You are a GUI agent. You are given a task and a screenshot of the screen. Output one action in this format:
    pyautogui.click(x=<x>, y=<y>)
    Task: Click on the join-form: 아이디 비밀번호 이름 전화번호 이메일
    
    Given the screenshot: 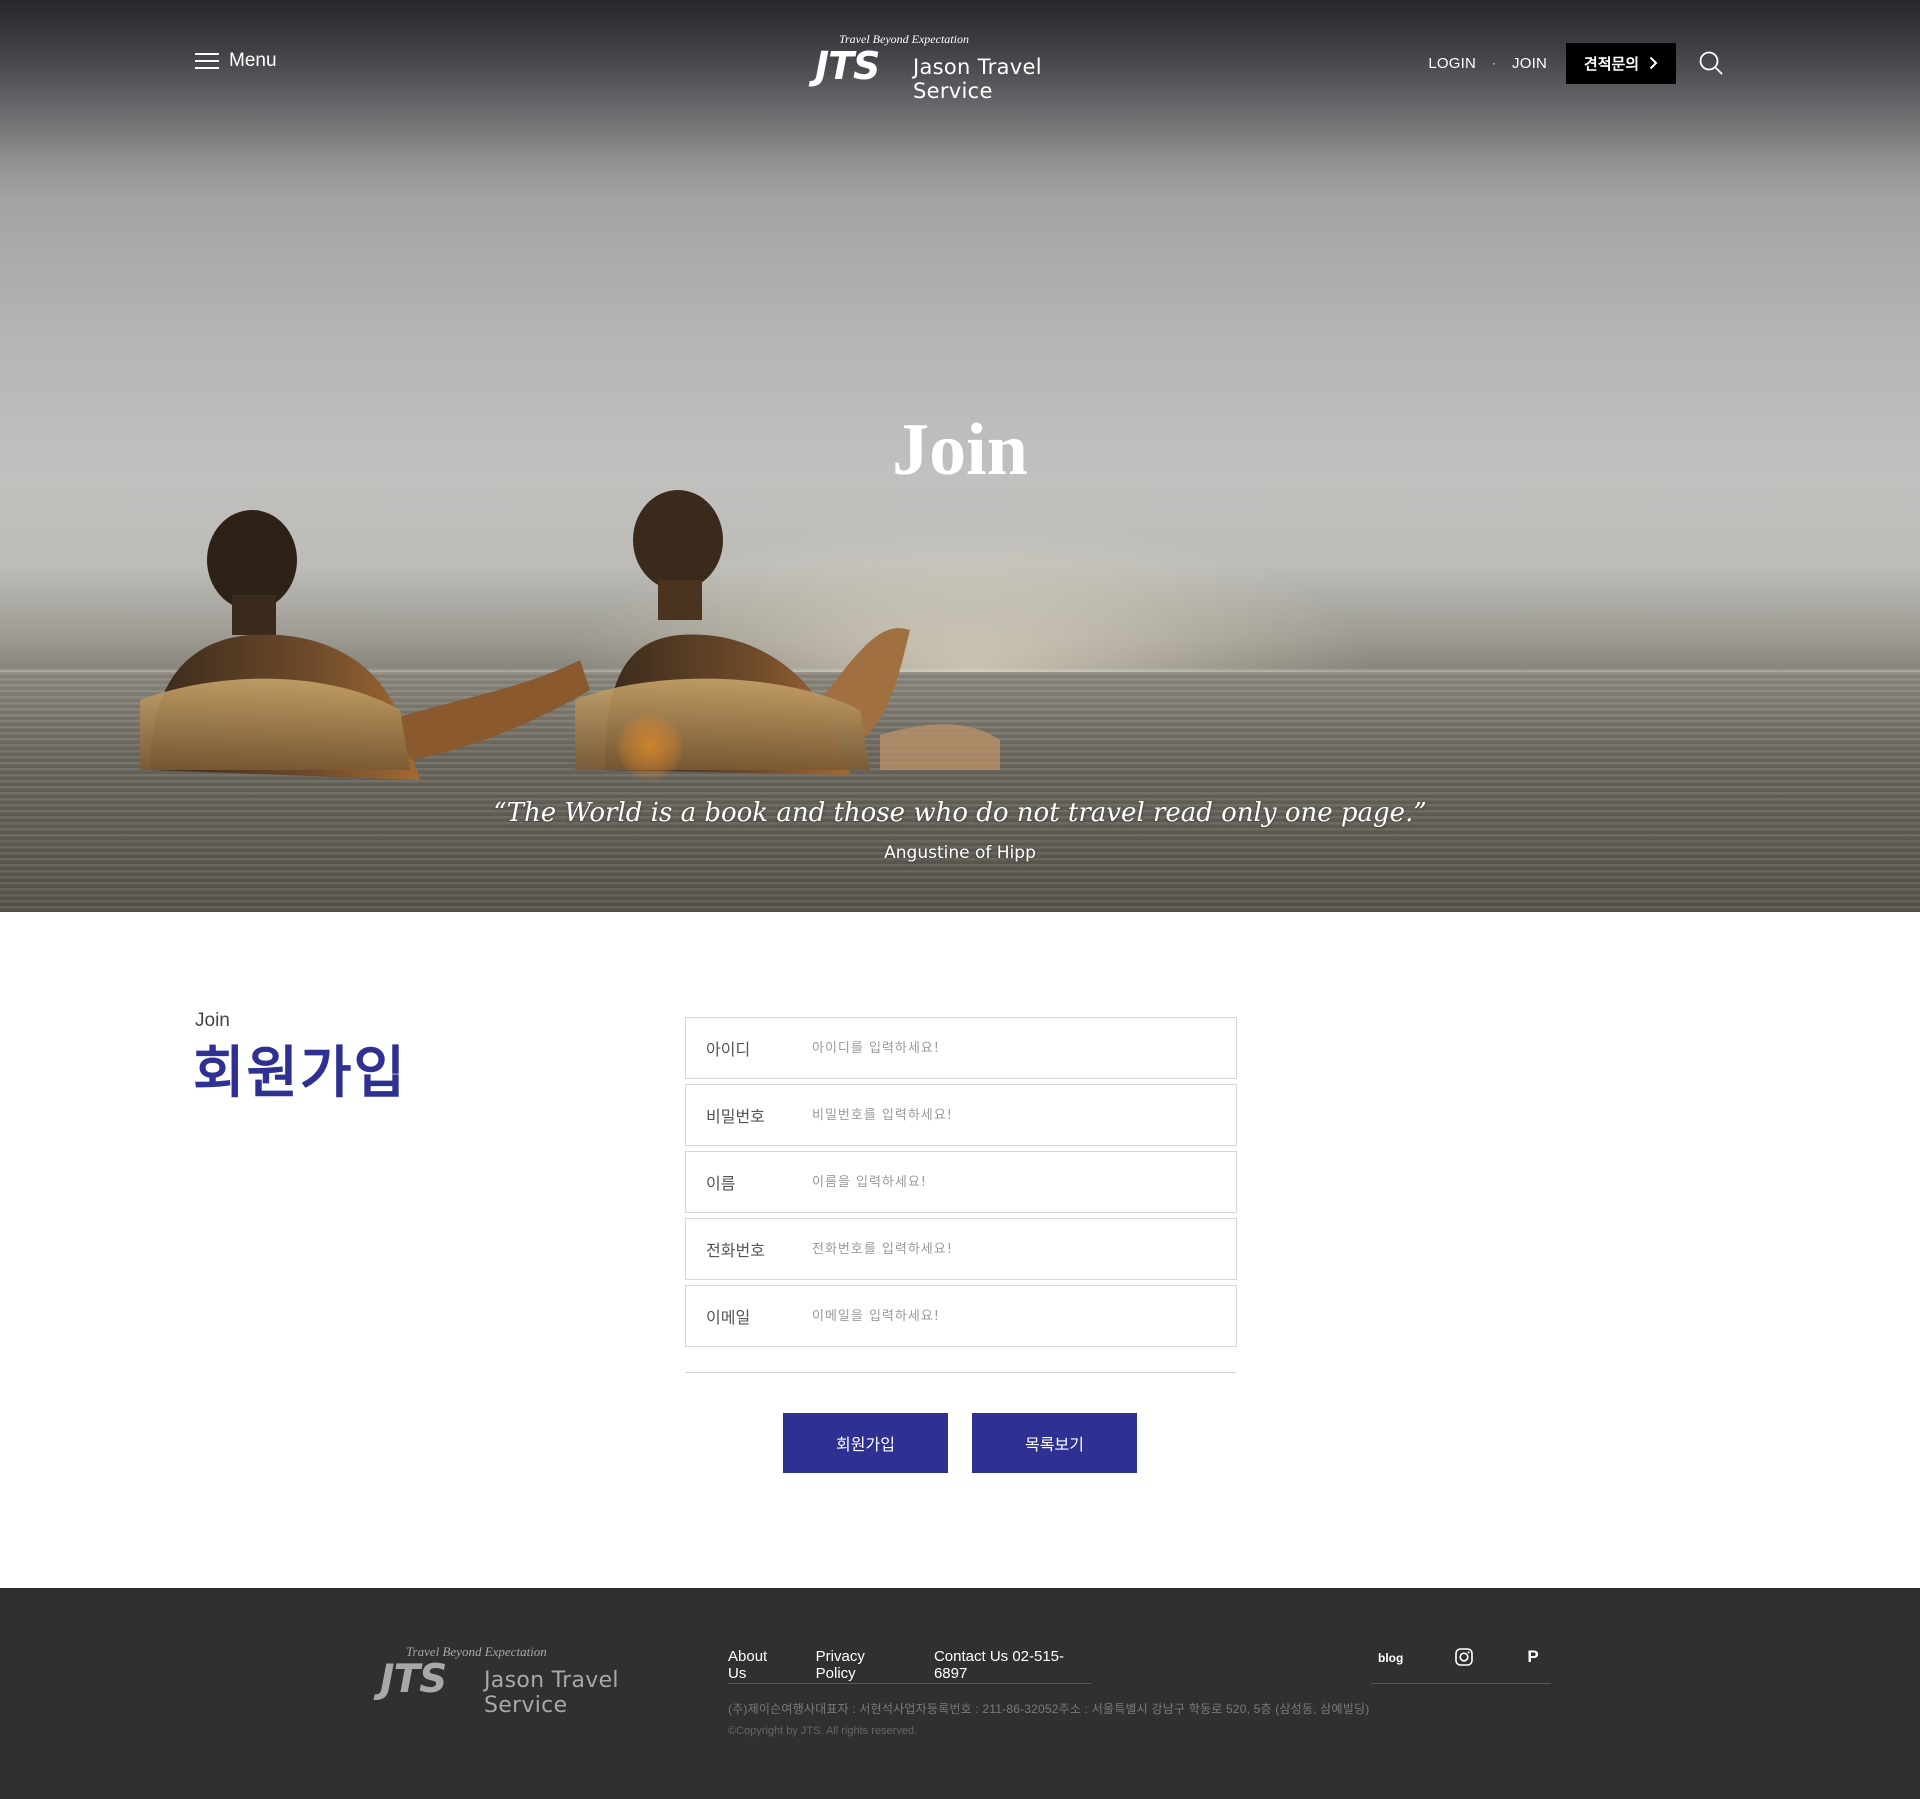 What is the action you would take?
    pyautogui.click(x=961, y=1184)
    